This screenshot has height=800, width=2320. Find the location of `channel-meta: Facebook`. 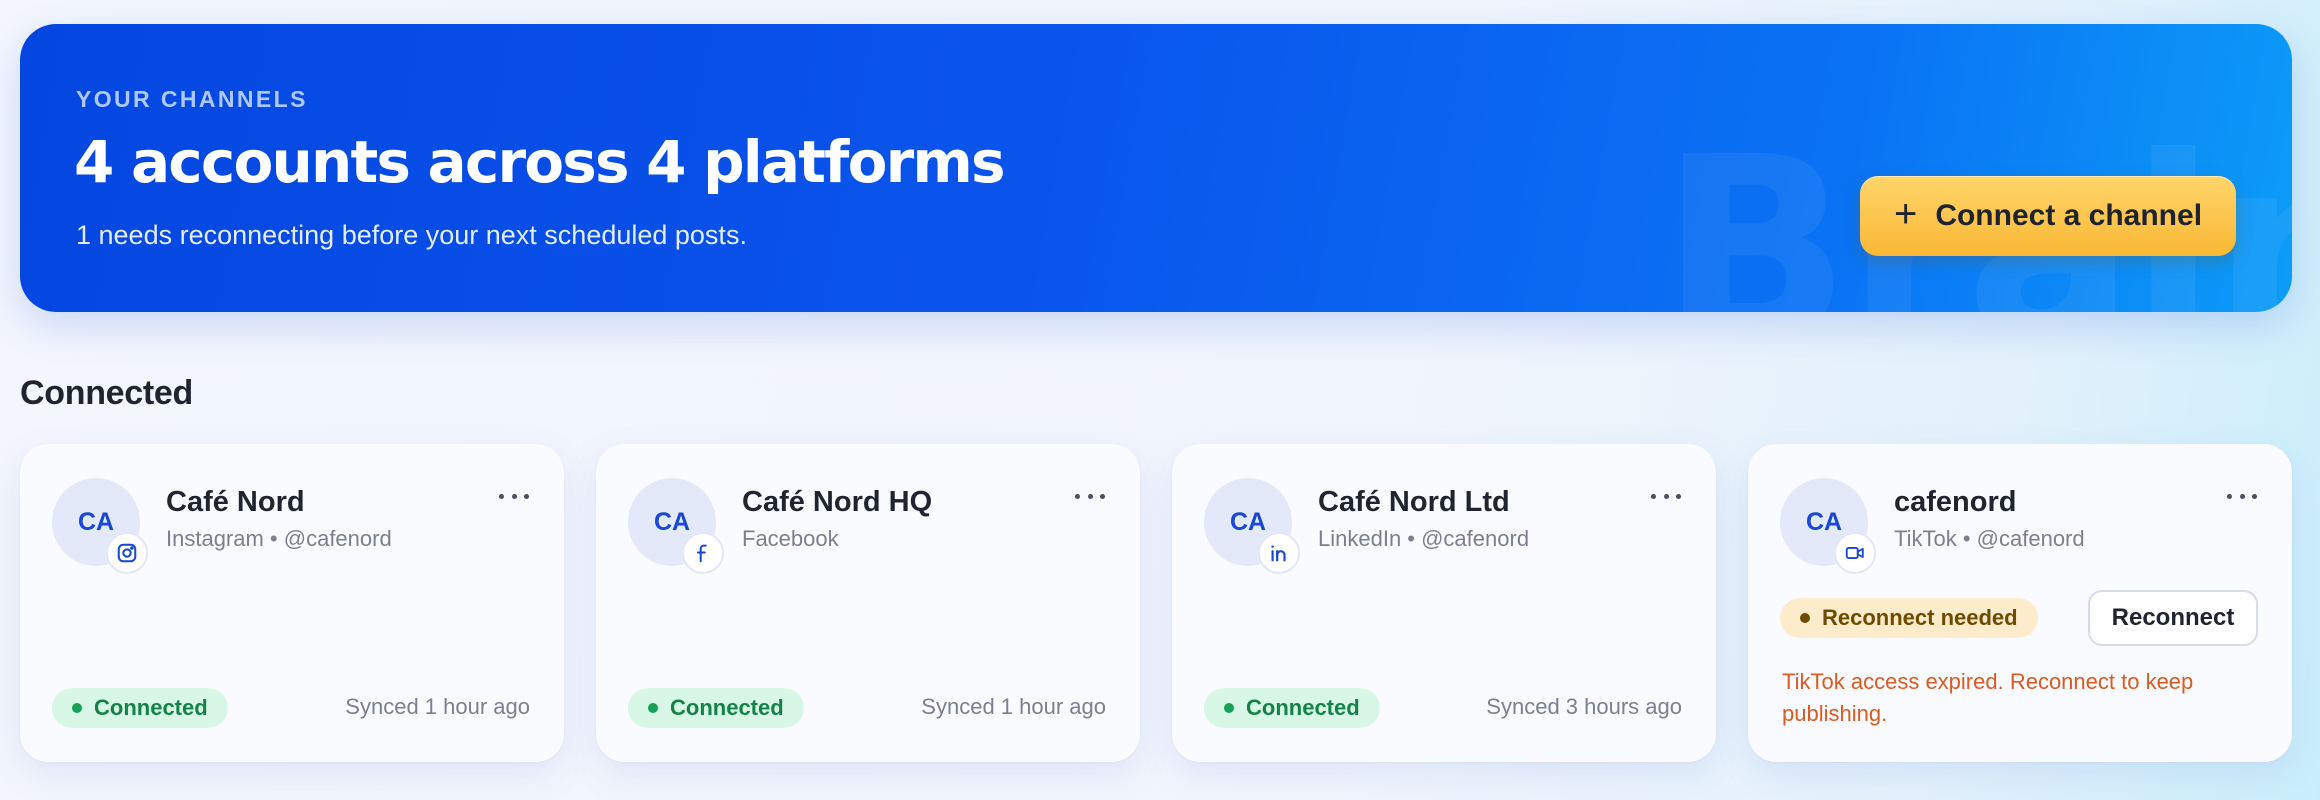

channel-meta: Facebook is located at coordinates (790, 538).